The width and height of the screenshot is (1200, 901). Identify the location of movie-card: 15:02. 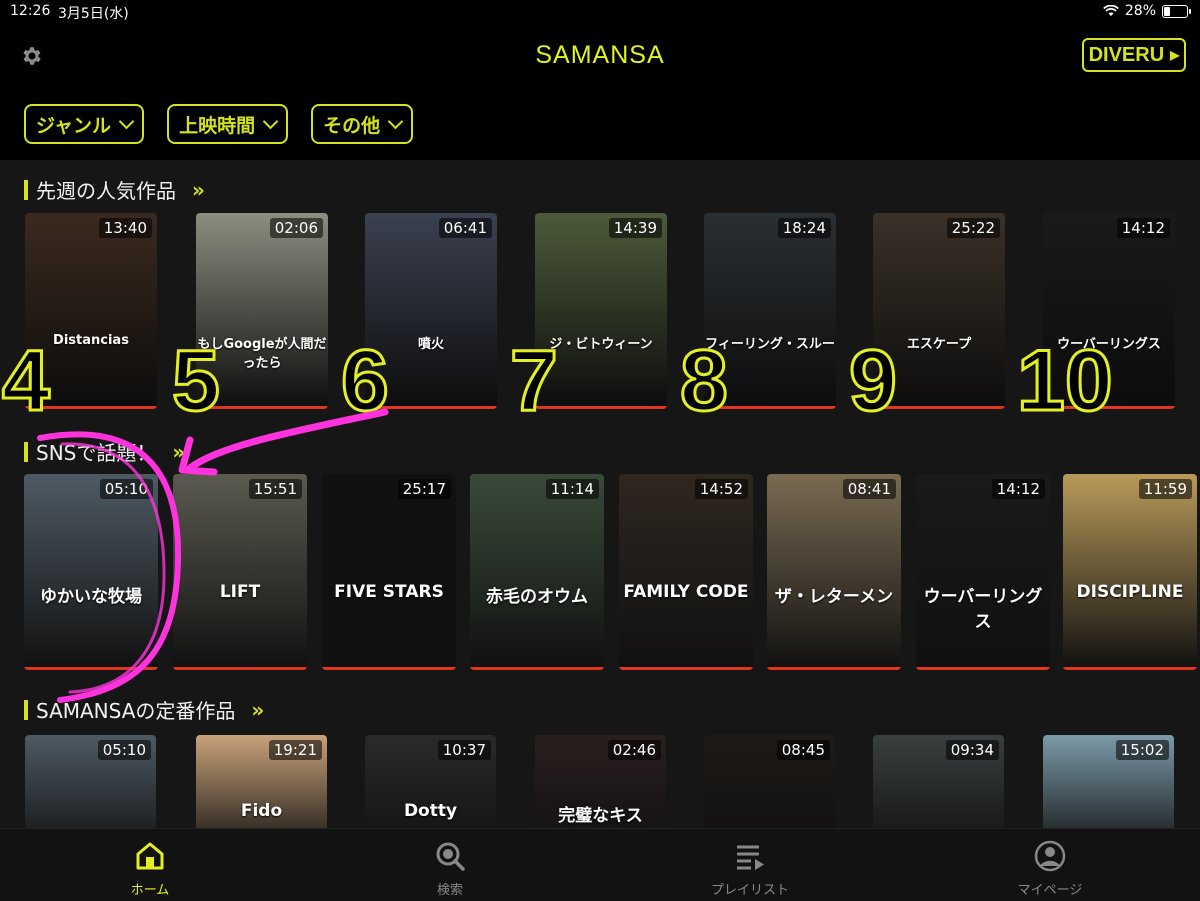
(1108, 781).